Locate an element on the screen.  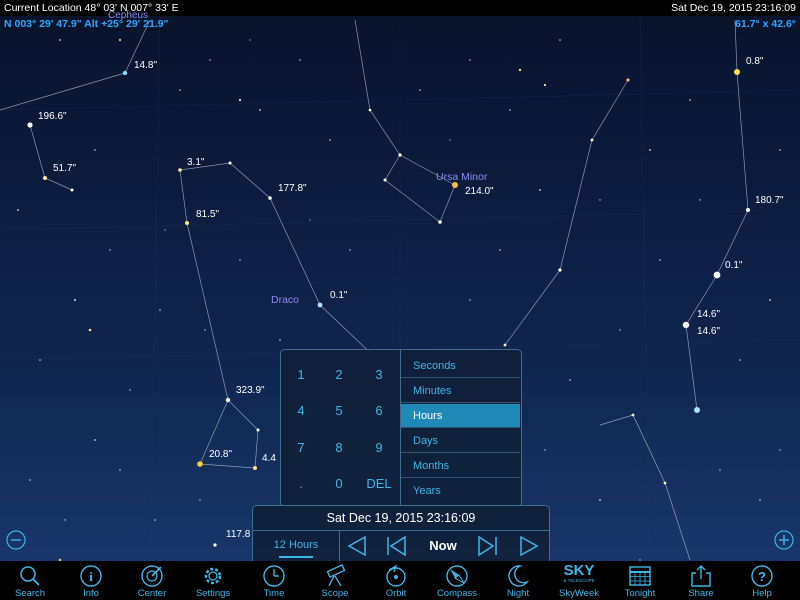
toolbar-search: Search is located at coordinates (30, 580).